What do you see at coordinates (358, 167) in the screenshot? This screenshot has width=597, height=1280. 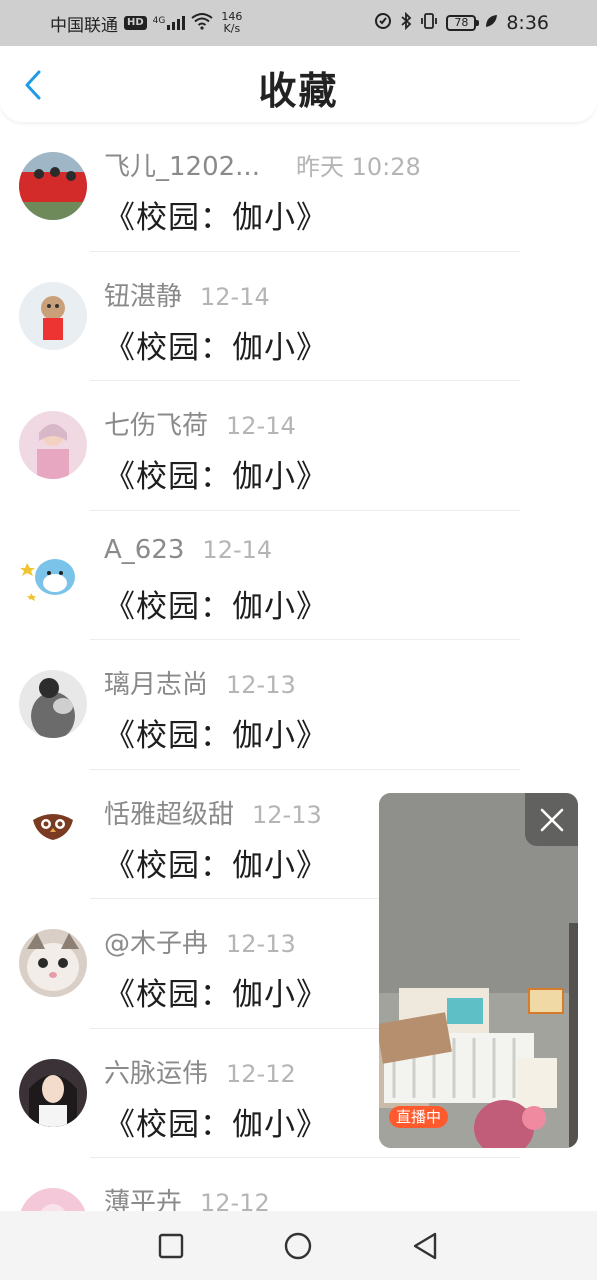 I see `timestamp: 昨天 10:28` at bounding box center [358, 167].